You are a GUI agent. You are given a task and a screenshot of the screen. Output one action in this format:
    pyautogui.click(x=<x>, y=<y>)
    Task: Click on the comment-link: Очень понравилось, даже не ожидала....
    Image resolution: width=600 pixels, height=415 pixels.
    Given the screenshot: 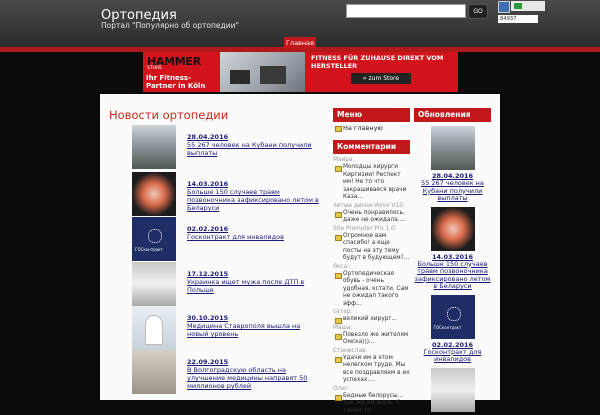 What is the action you would take?
    pyautogui.click(x=371, y=217)
    